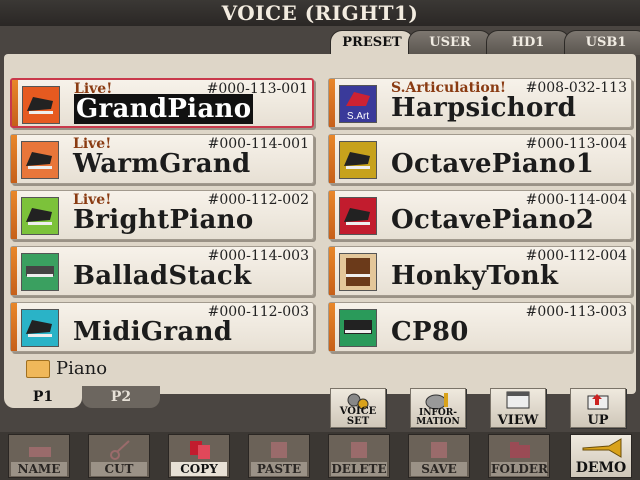 The image size is (640, 480). I want to click on page-tab-p1: P1, so click(43, 397).